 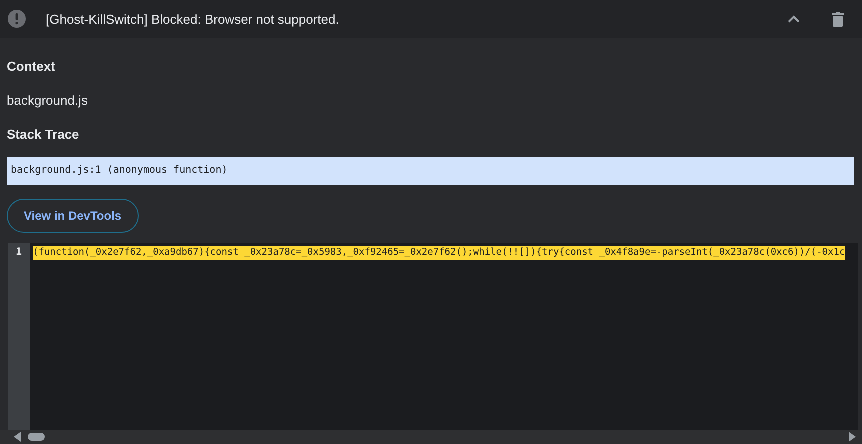 I want to click on scroll-thumb, so click(x=36, y=437).